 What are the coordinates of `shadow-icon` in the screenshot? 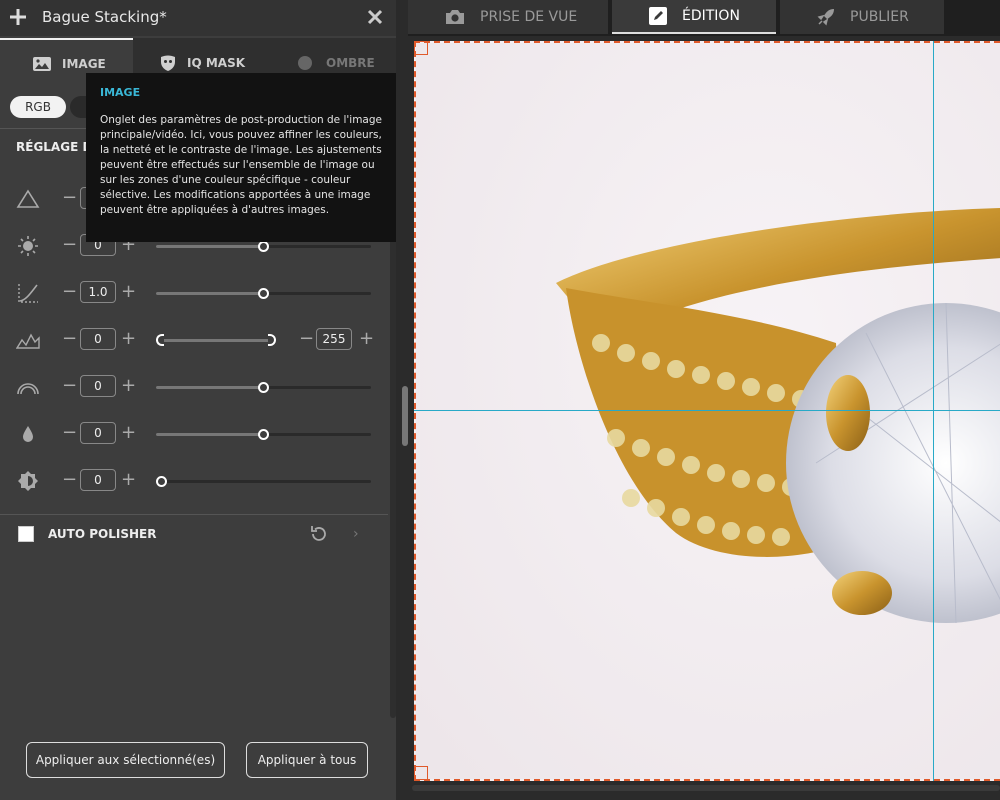 It's located at (305, 63).